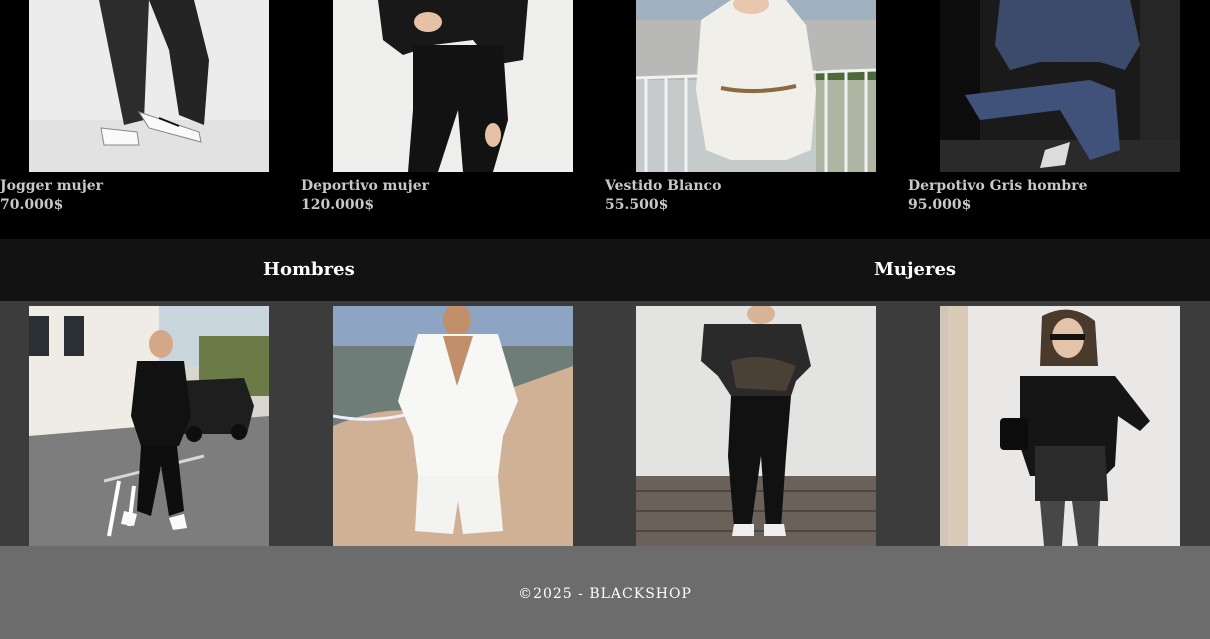 This screenshot has width=1210, height=639. I want to click on product-price: 55.500$, so click(637, 205).